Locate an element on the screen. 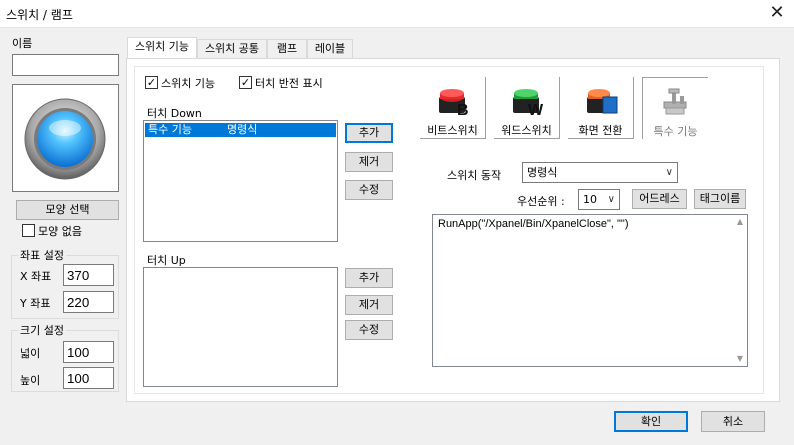  word-switch-tool: W 워드스위치 is located at coordinates (527, 108).